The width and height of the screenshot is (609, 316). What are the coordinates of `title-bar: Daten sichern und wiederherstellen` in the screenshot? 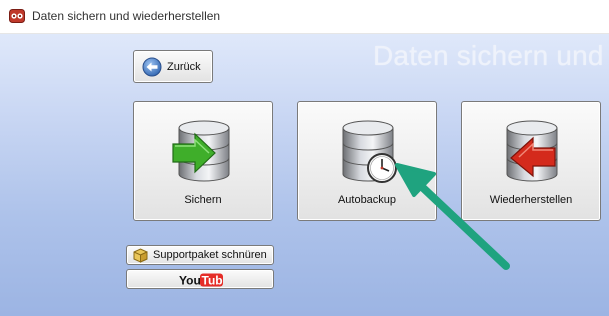 It's located at (304, 16).